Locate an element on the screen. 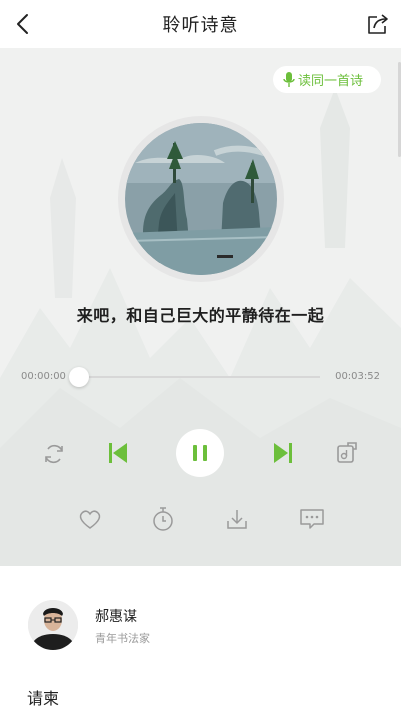 The image size is (401, 713). read-same-poem-button: 读同一首诗 is located at coordinates (327, 79).